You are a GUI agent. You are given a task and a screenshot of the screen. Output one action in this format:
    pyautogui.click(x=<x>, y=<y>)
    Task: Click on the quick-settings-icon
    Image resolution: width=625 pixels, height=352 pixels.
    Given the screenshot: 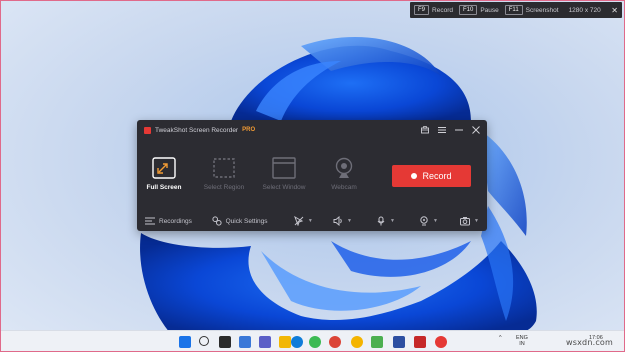 What is the action you would take?
    pyautogui.click(x=216, y=221)
    